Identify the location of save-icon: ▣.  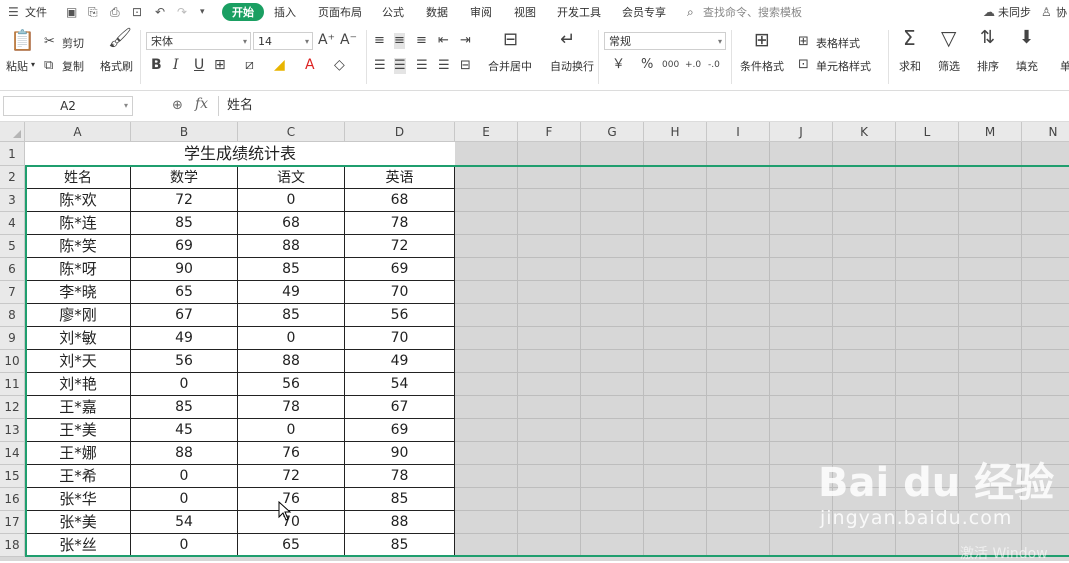
(71, 12).